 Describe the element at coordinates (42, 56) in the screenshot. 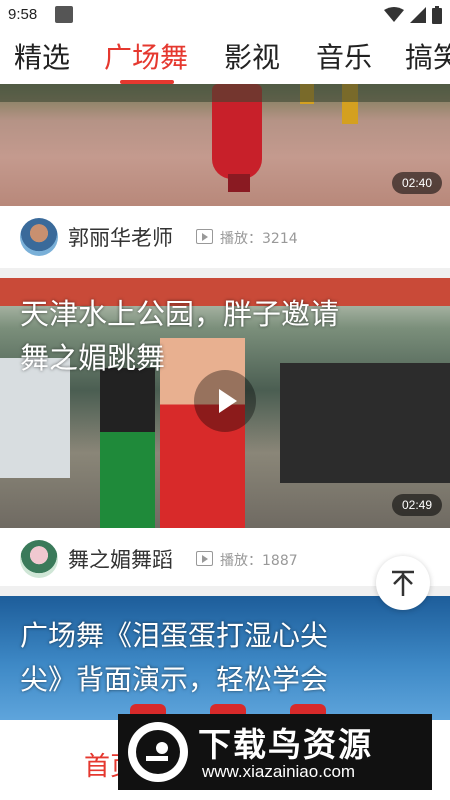

I see `tab-featured: 精选` at that location.